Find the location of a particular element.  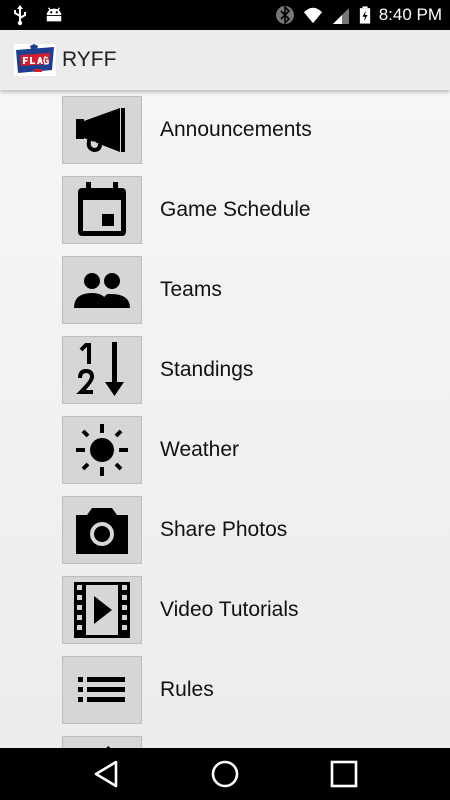

menu-item-announcements: Announcements is located at coordinates (225, 130).